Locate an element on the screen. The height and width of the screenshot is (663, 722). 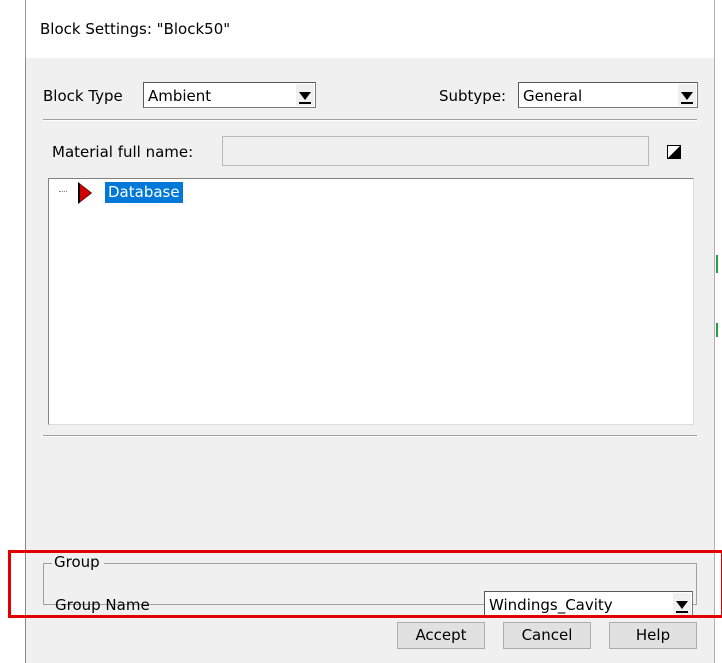
title-bar: Block Settings: "Block50" is located at coordinates (370, 29).